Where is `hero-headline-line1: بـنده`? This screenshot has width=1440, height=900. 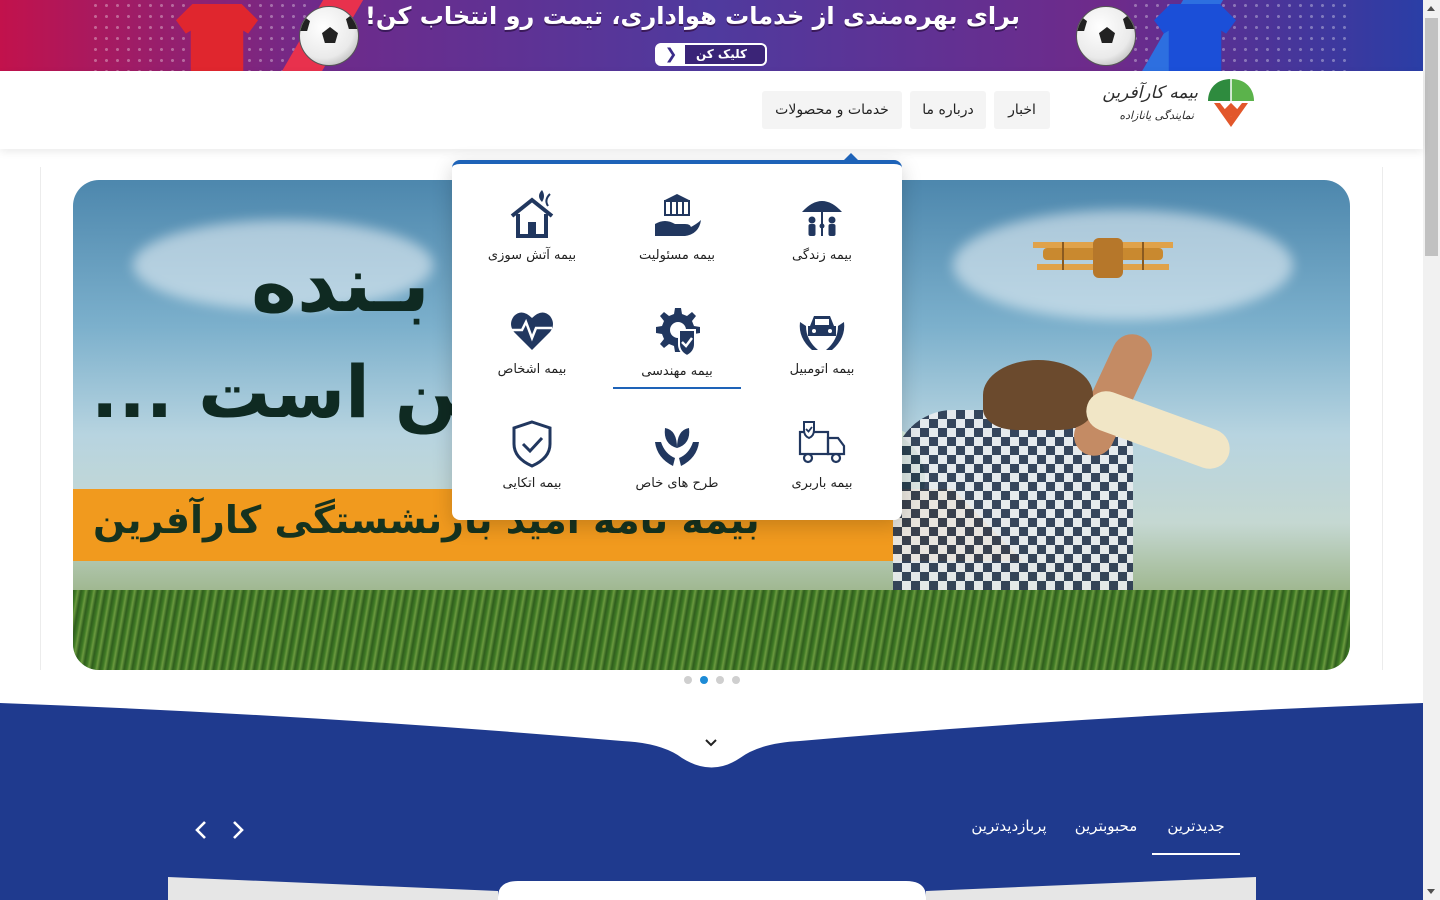 hero-headline-line1: بـنده is located at coordinates (340, 285).